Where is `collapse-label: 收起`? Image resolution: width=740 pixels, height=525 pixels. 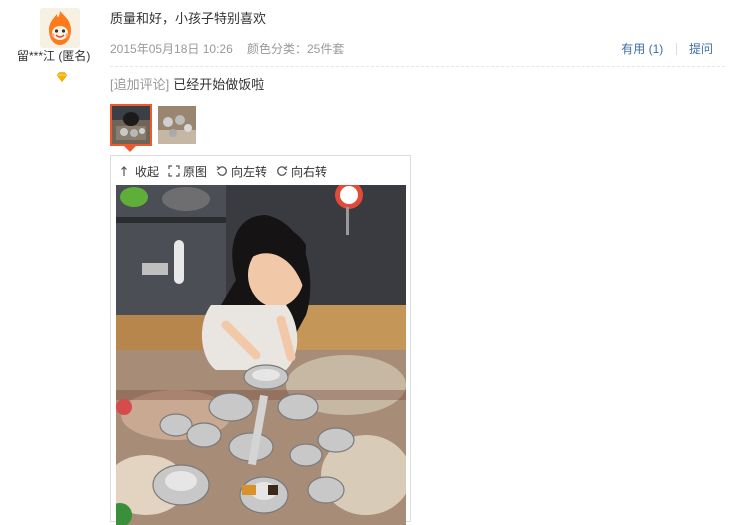
collapse-label: 收起 is located at coordinates (147, 172).